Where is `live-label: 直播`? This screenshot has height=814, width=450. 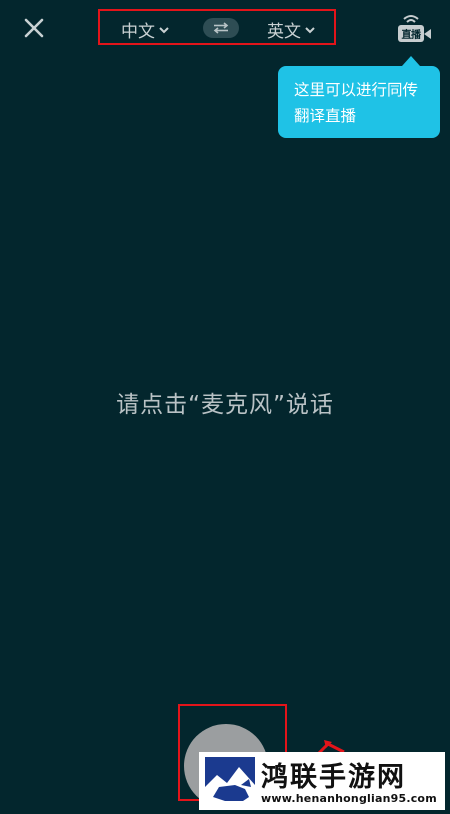 live-label: 直播 is located at coordinates (411, 35).